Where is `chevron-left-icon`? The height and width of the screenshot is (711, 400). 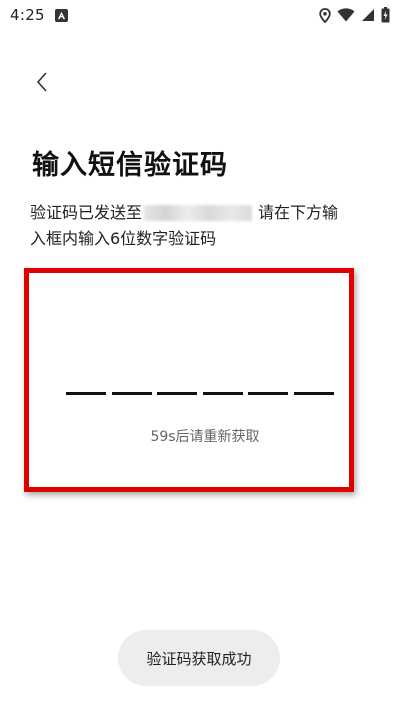 chevron-left-icon is located at coordinates (42, 84).